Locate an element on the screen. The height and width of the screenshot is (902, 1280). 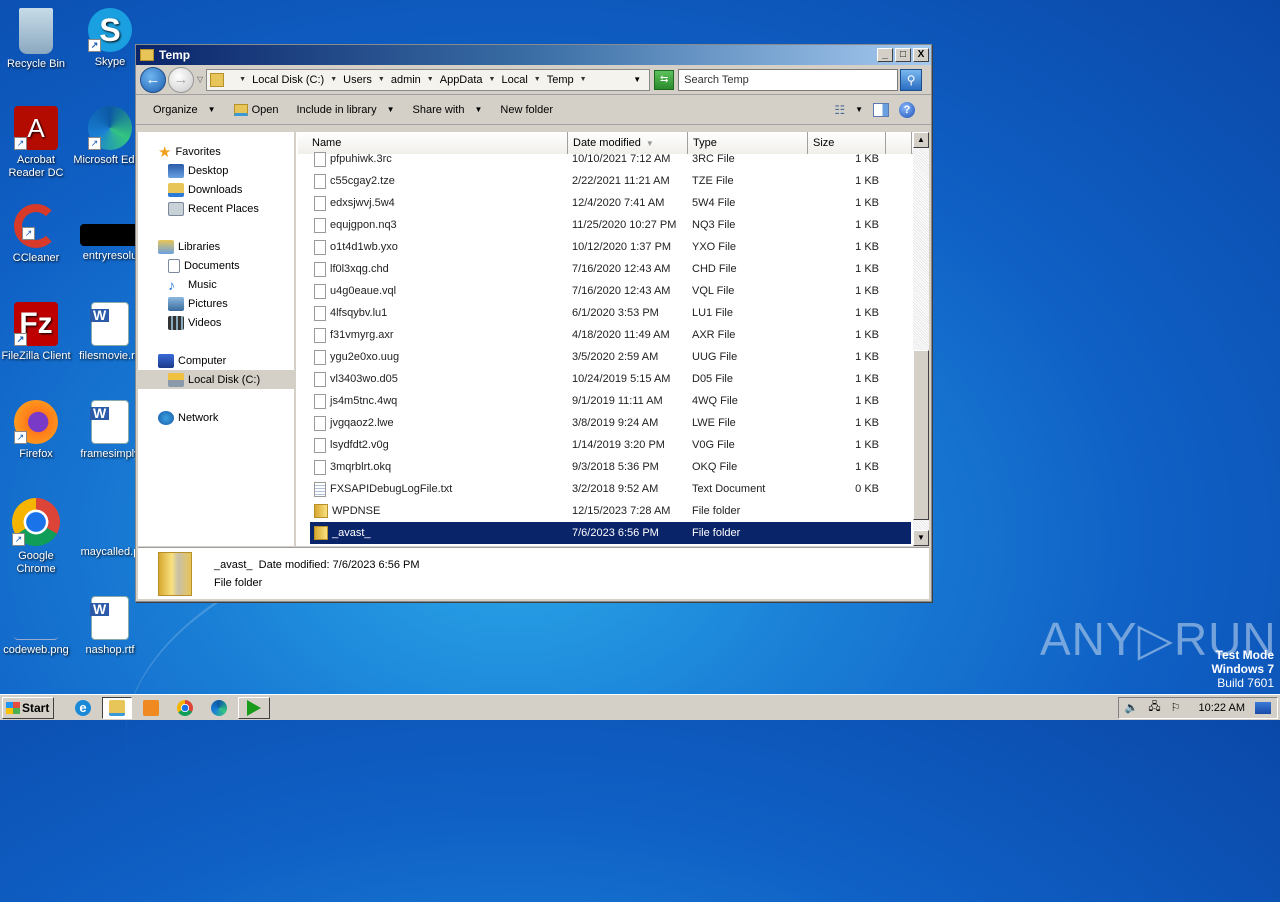
file-name: lsydfdt2.v0g is located at coordinates (359, 445).